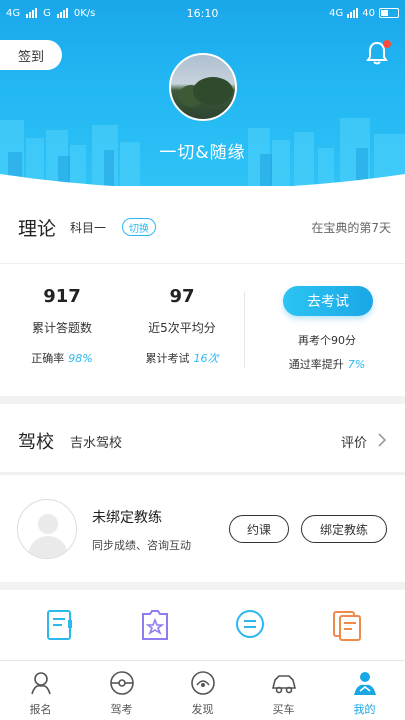 The image size is (405, 720). Describe the element at coordinates (40, 683) in the screenshot. I see `signup-icon` at that location.